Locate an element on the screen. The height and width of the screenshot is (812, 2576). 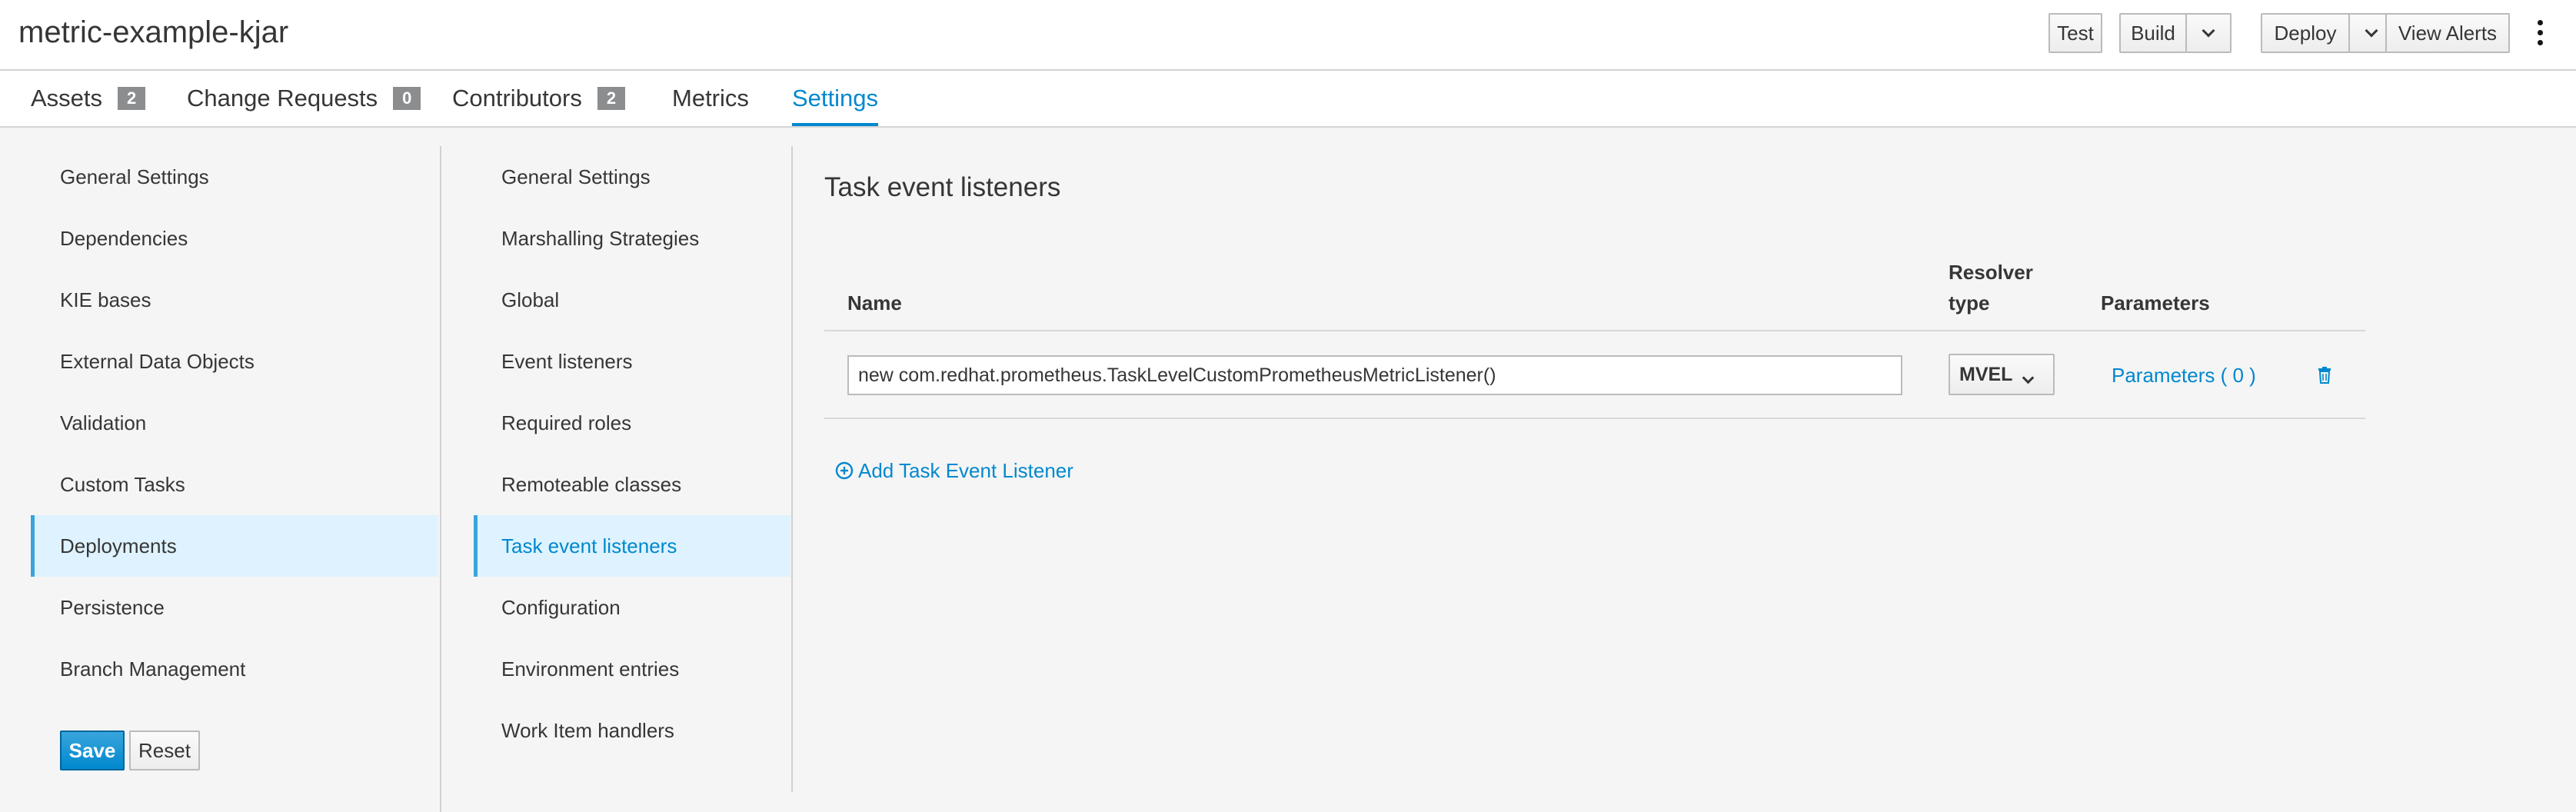
page-title: Task event listeners is located at coordinates (942, 187).